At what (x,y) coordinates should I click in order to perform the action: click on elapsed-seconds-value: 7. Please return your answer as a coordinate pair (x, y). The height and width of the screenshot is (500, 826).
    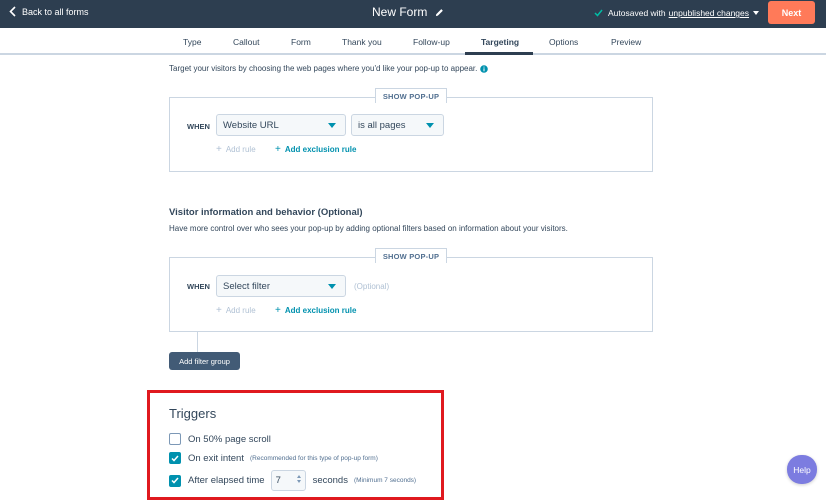
    Looking at the image, I should click on (278, 480).